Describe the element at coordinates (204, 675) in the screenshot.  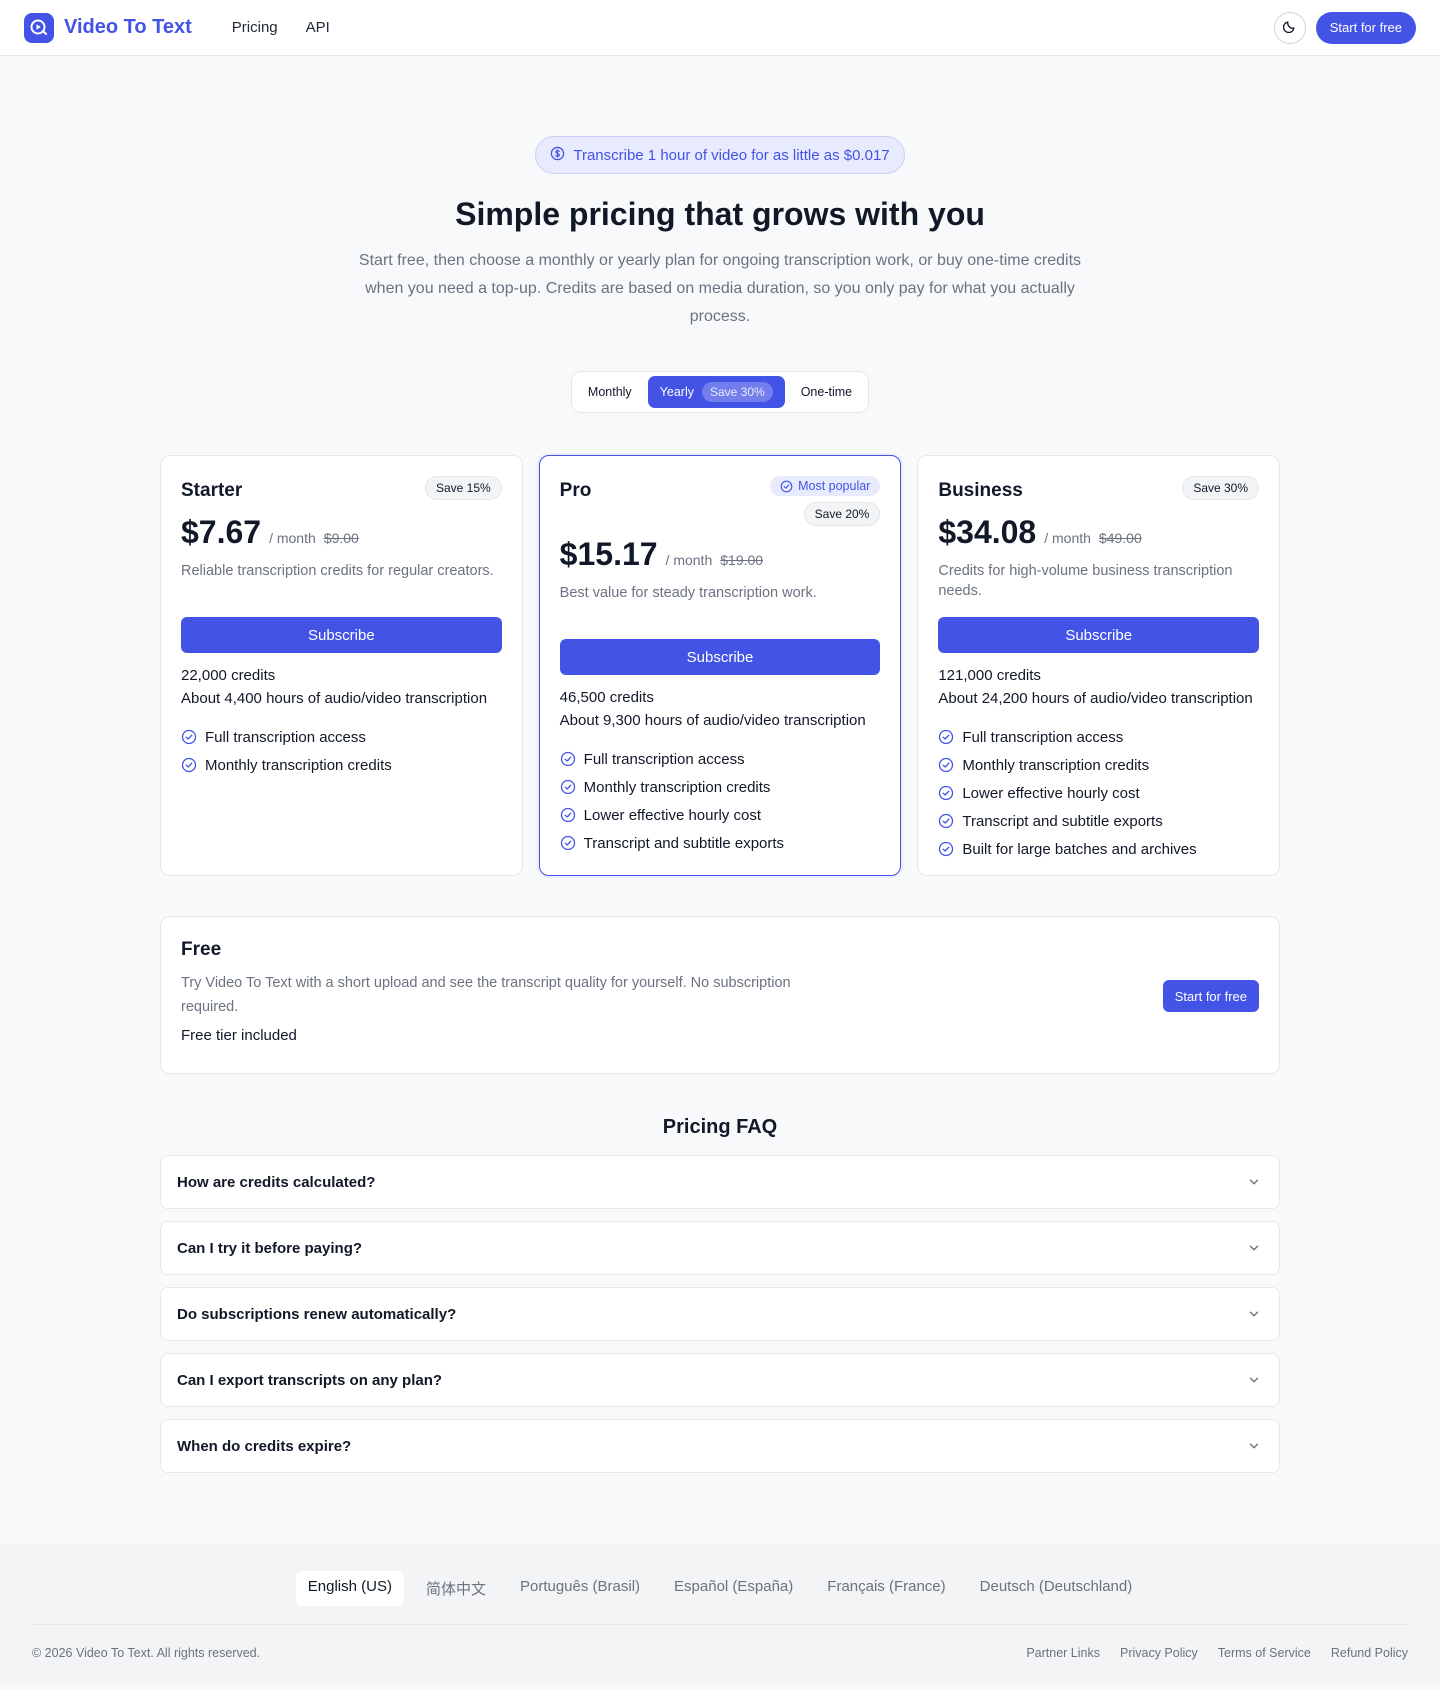
I see `credits-amount: 22,000` at that location.